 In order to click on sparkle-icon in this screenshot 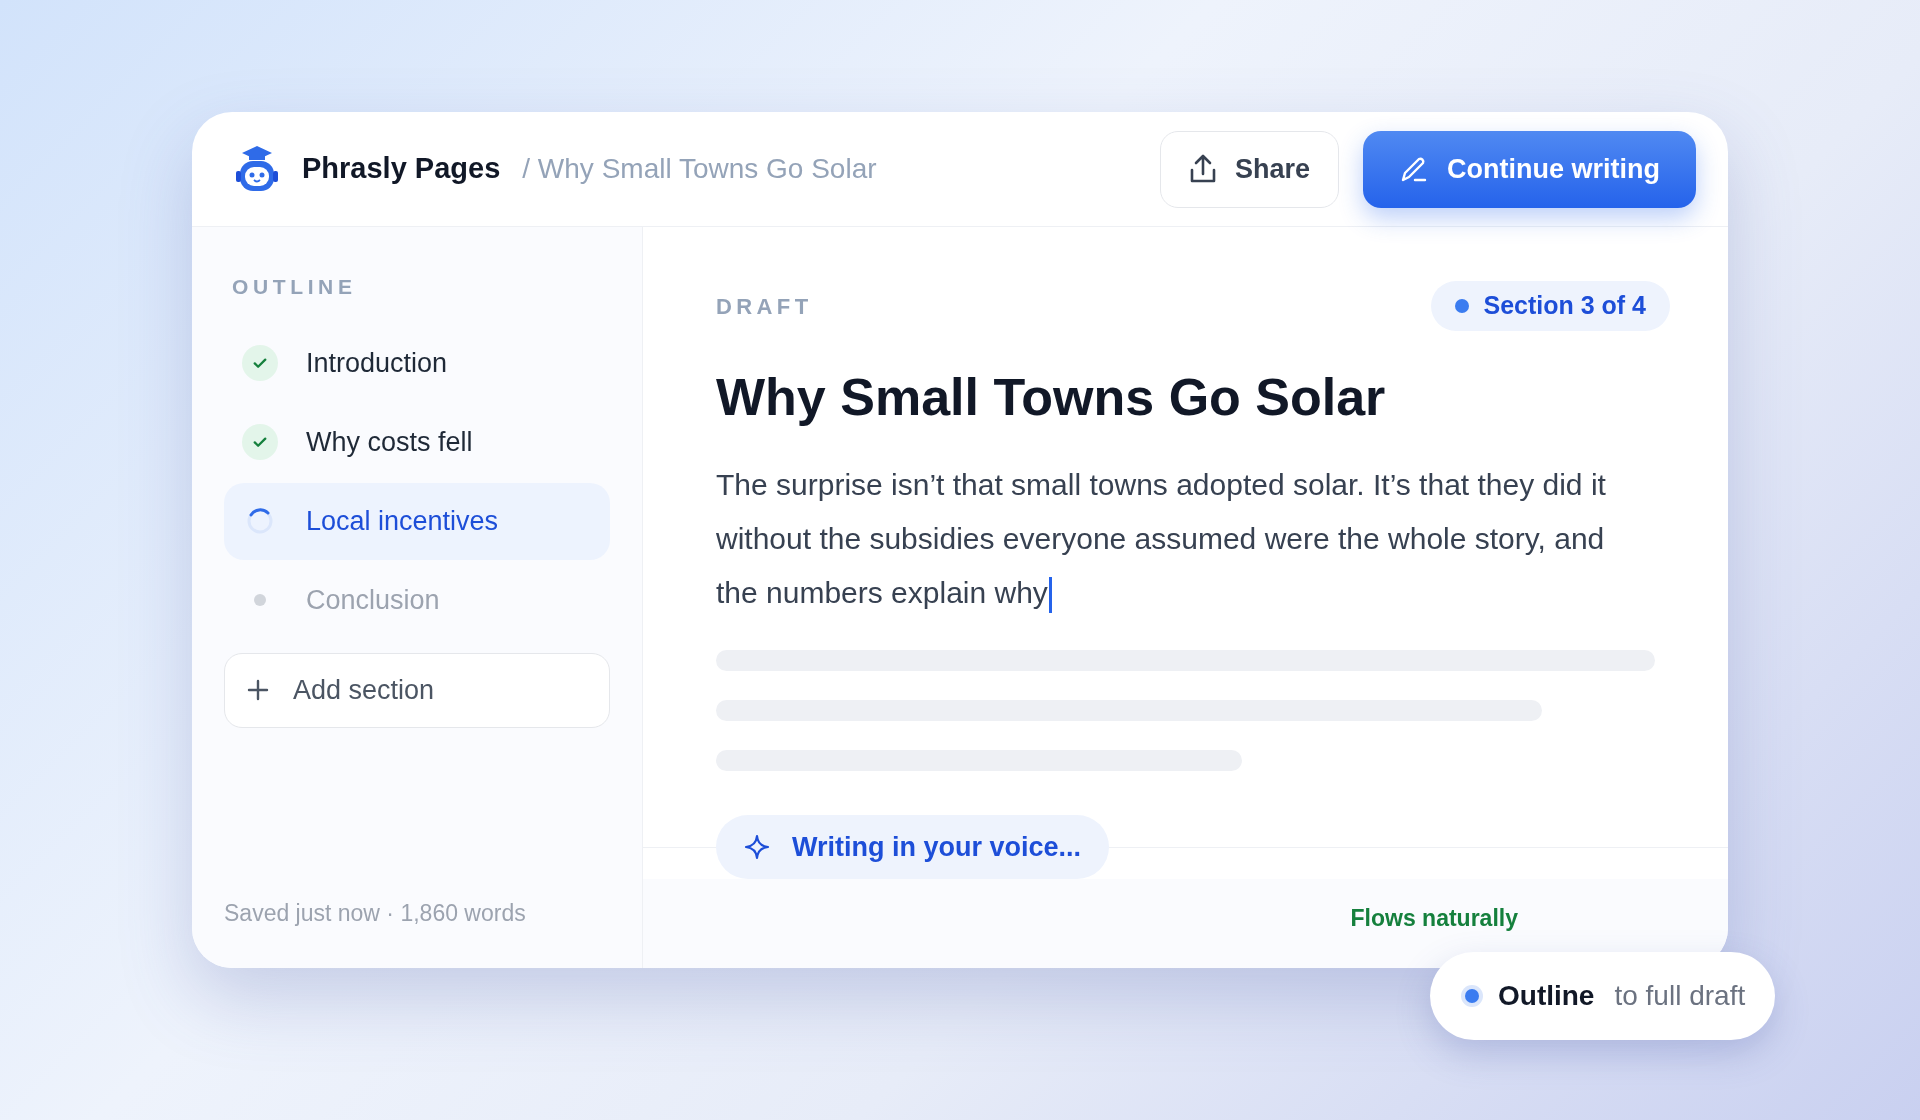, I will do `click(757, 847)`.